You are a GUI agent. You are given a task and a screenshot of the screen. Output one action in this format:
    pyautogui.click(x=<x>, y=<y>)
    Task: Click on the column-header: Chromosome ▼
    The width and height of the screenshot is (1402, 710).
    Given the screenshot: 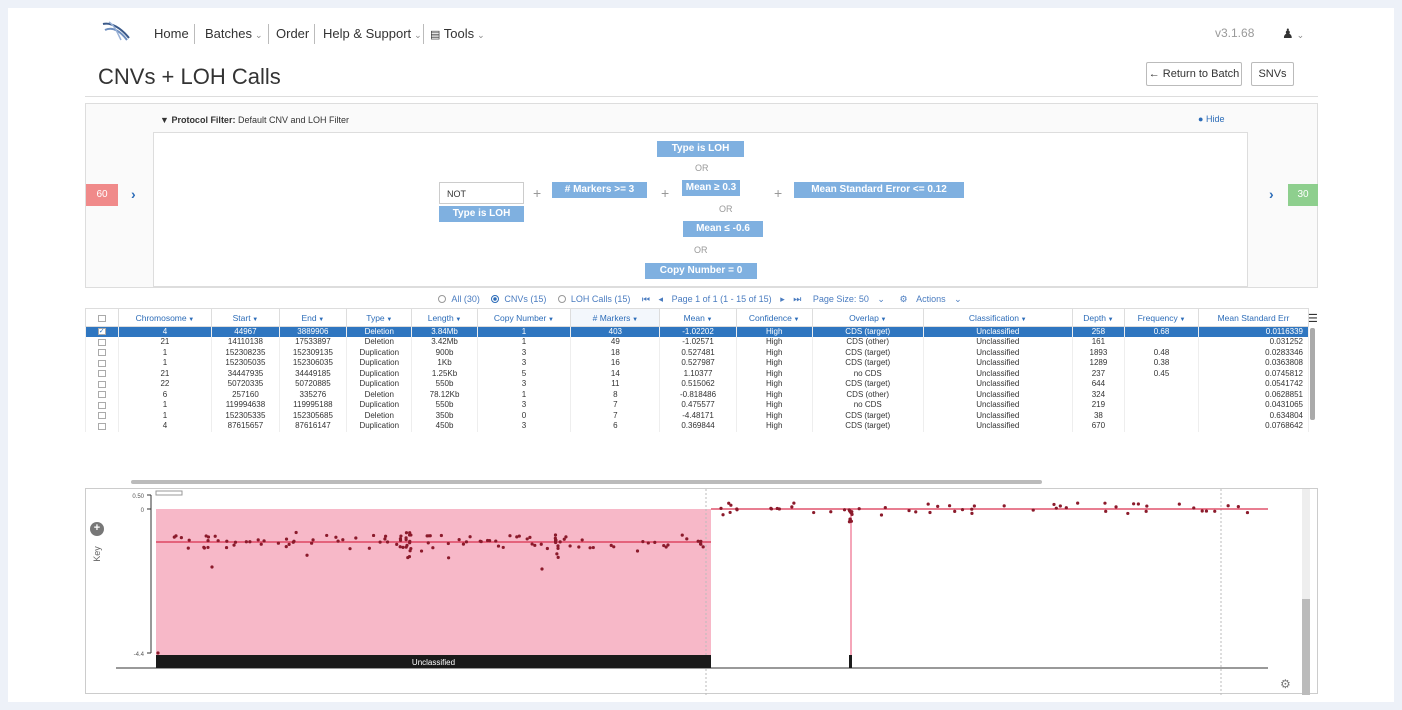 What is the action you would take?
    pyautogui.click(x=165, y=317)
    